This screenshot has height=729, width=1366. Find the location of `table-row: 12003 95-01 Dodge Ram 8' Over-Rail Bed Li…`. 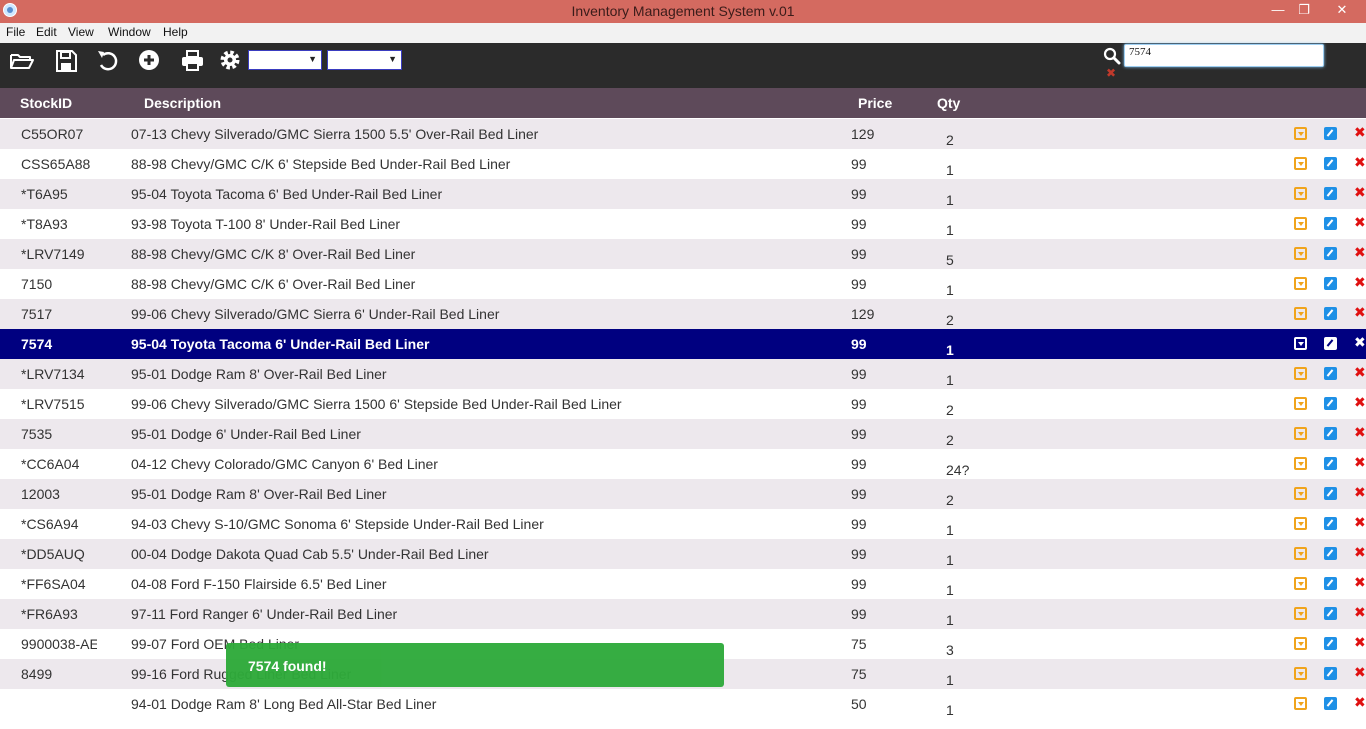

table-row: 12003 95-01 Dodge Ram 8' Over-Rail Bed Li… is located at coordinates (683, 494).